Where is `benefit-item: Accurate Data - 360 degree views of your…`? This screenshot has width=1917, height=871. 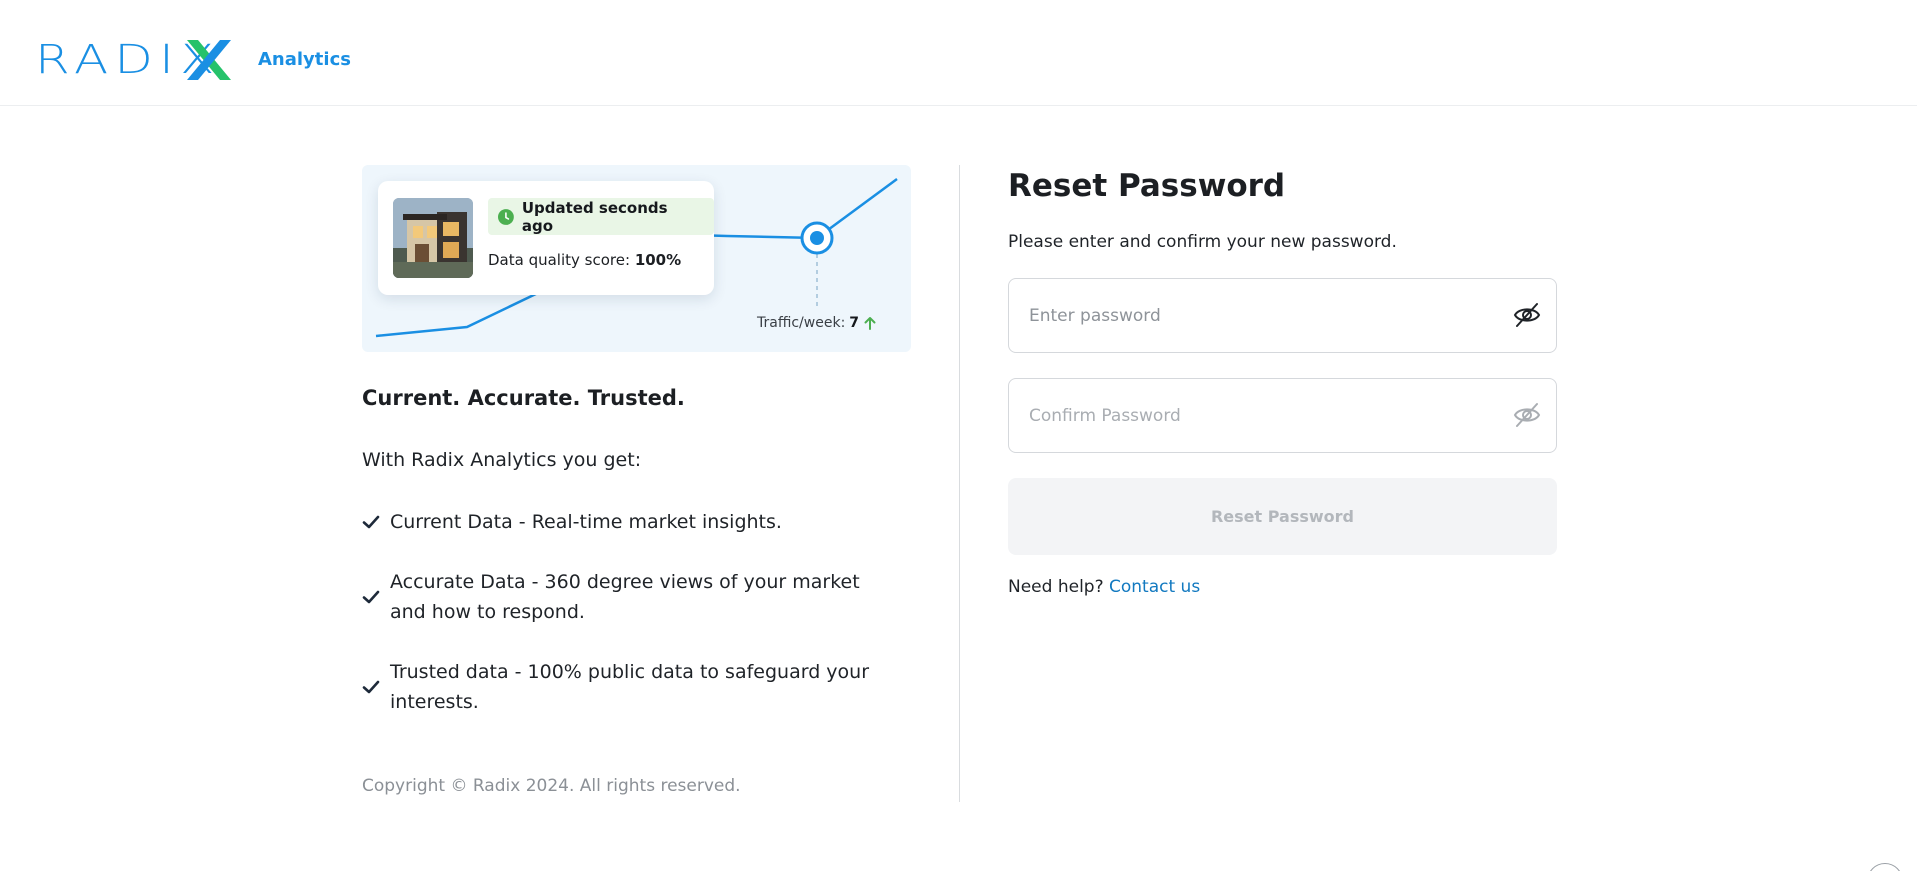 benefit-item: Accurate Data - 360 degree views of your… is located at coordinates (627, 597).